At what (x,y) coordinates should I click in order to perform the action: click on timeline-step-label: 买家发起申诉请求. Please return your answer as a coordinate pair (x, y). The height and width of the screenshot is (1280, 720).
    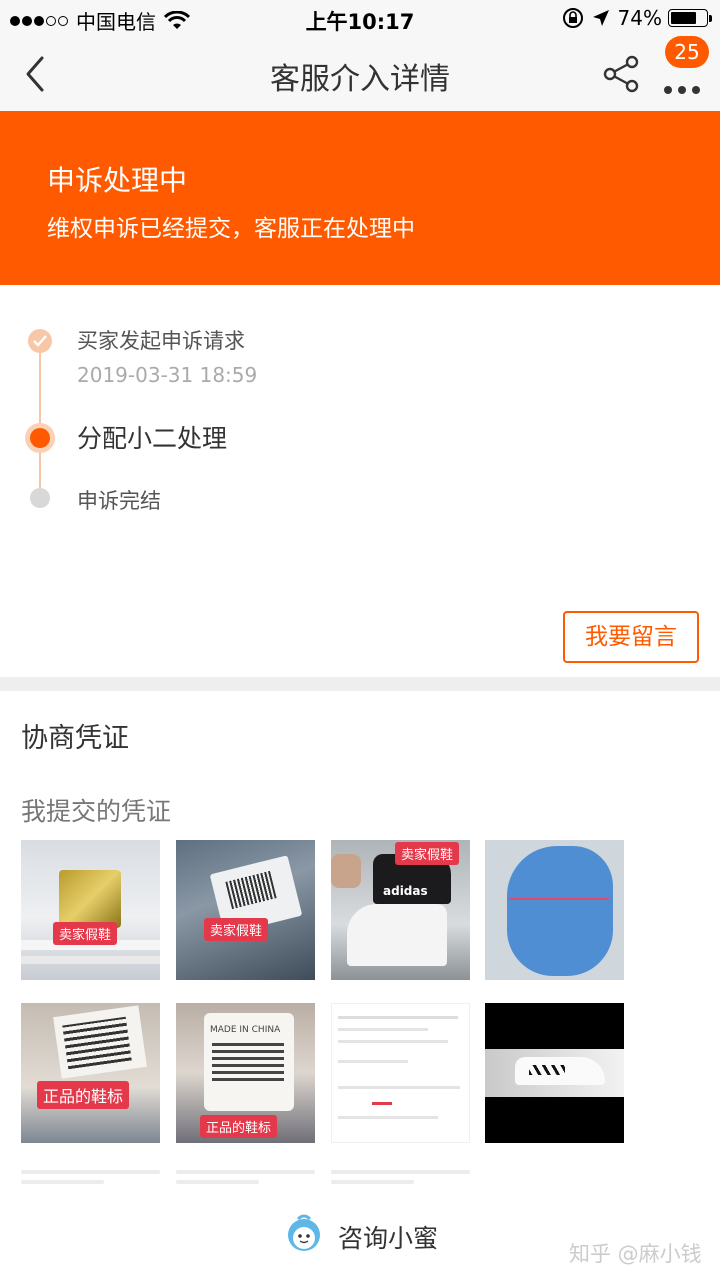
    Looking at the image, I should click on (161, 341).